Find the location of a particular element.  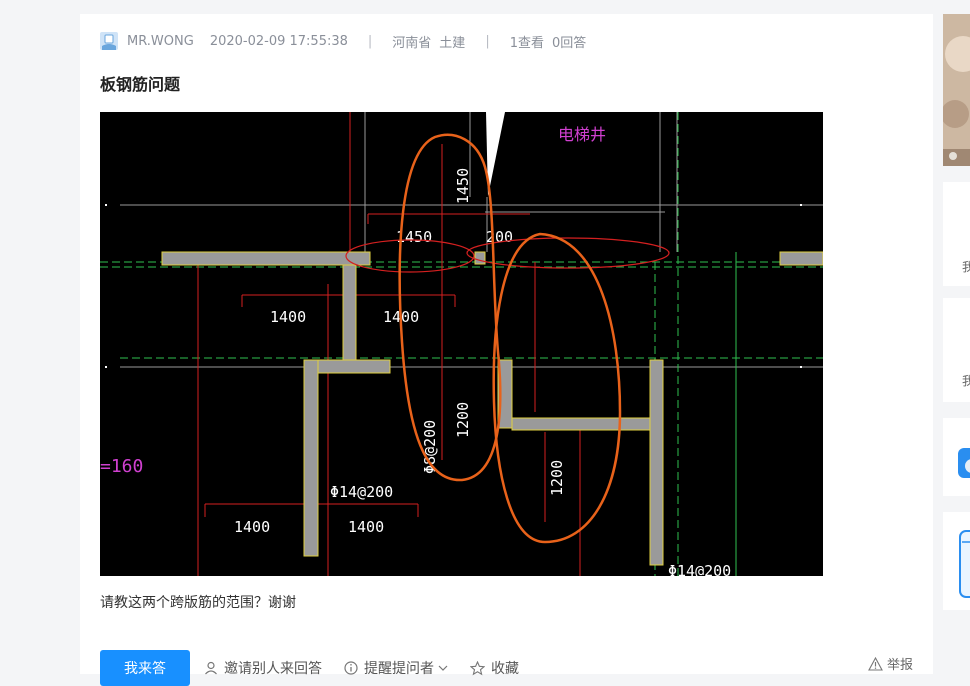

phone-icon is located at coordinates (964, 564).